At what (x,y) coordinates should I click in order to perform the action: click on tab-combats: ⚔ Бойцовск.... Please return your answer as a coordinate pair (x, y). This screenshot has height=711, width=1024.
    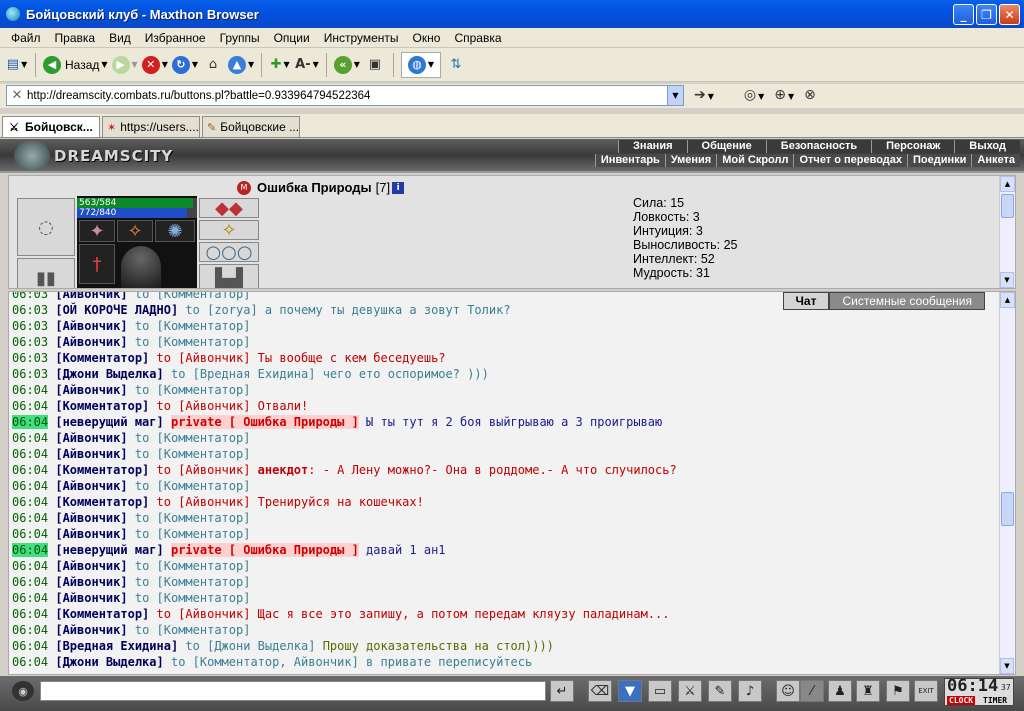
    Looking at the image, I should click on (51, 126).